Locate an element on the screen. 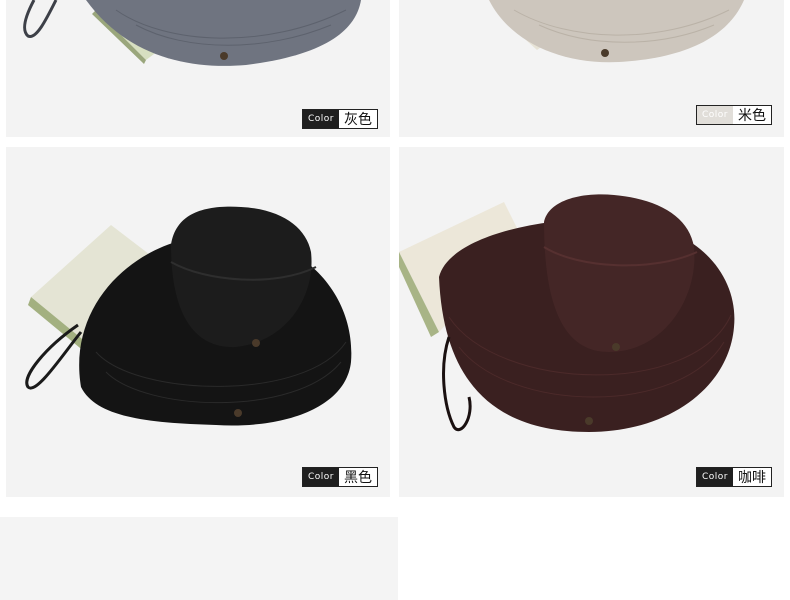  color-name: 灰色 is located at coordinates (358, 120).